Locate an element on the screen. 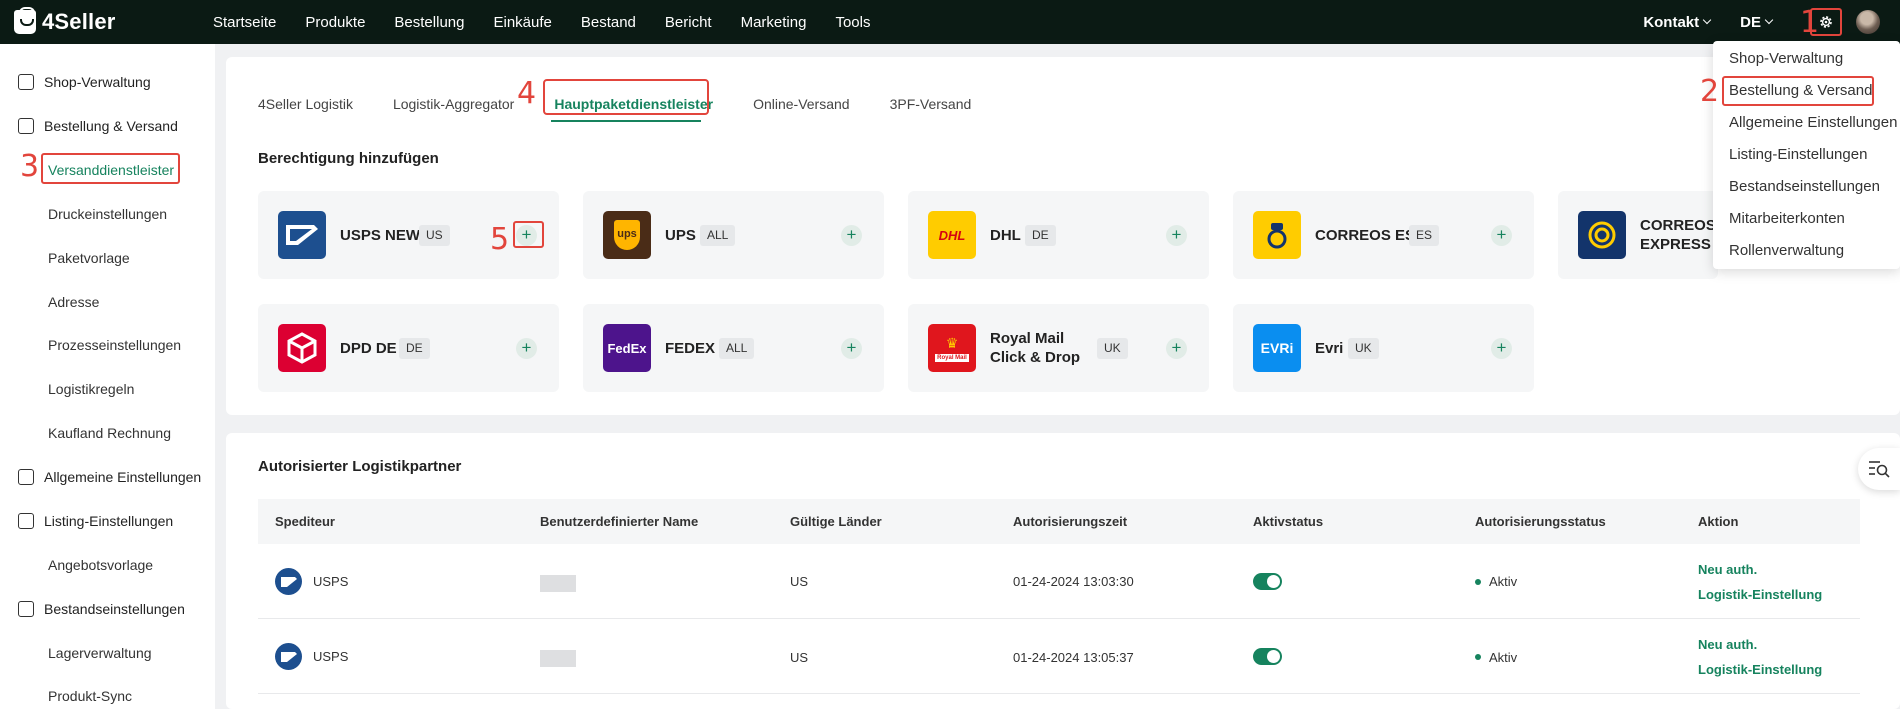 Image resolution: width=1900 pixels, height=709 pixels. section-title-partner: Autorisierter Logistikpartner is located at coordinates (360, 466).